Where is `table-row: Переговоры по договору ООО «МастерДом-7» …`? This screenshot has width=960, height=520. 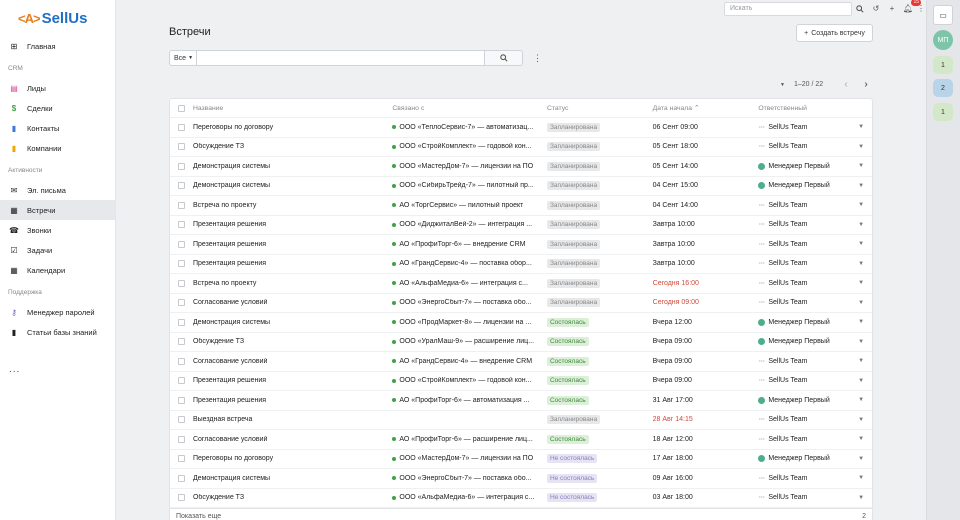 table-row: Переговоры по договору ООО «МастерДом-7» … is located at coordinates (521, 459).